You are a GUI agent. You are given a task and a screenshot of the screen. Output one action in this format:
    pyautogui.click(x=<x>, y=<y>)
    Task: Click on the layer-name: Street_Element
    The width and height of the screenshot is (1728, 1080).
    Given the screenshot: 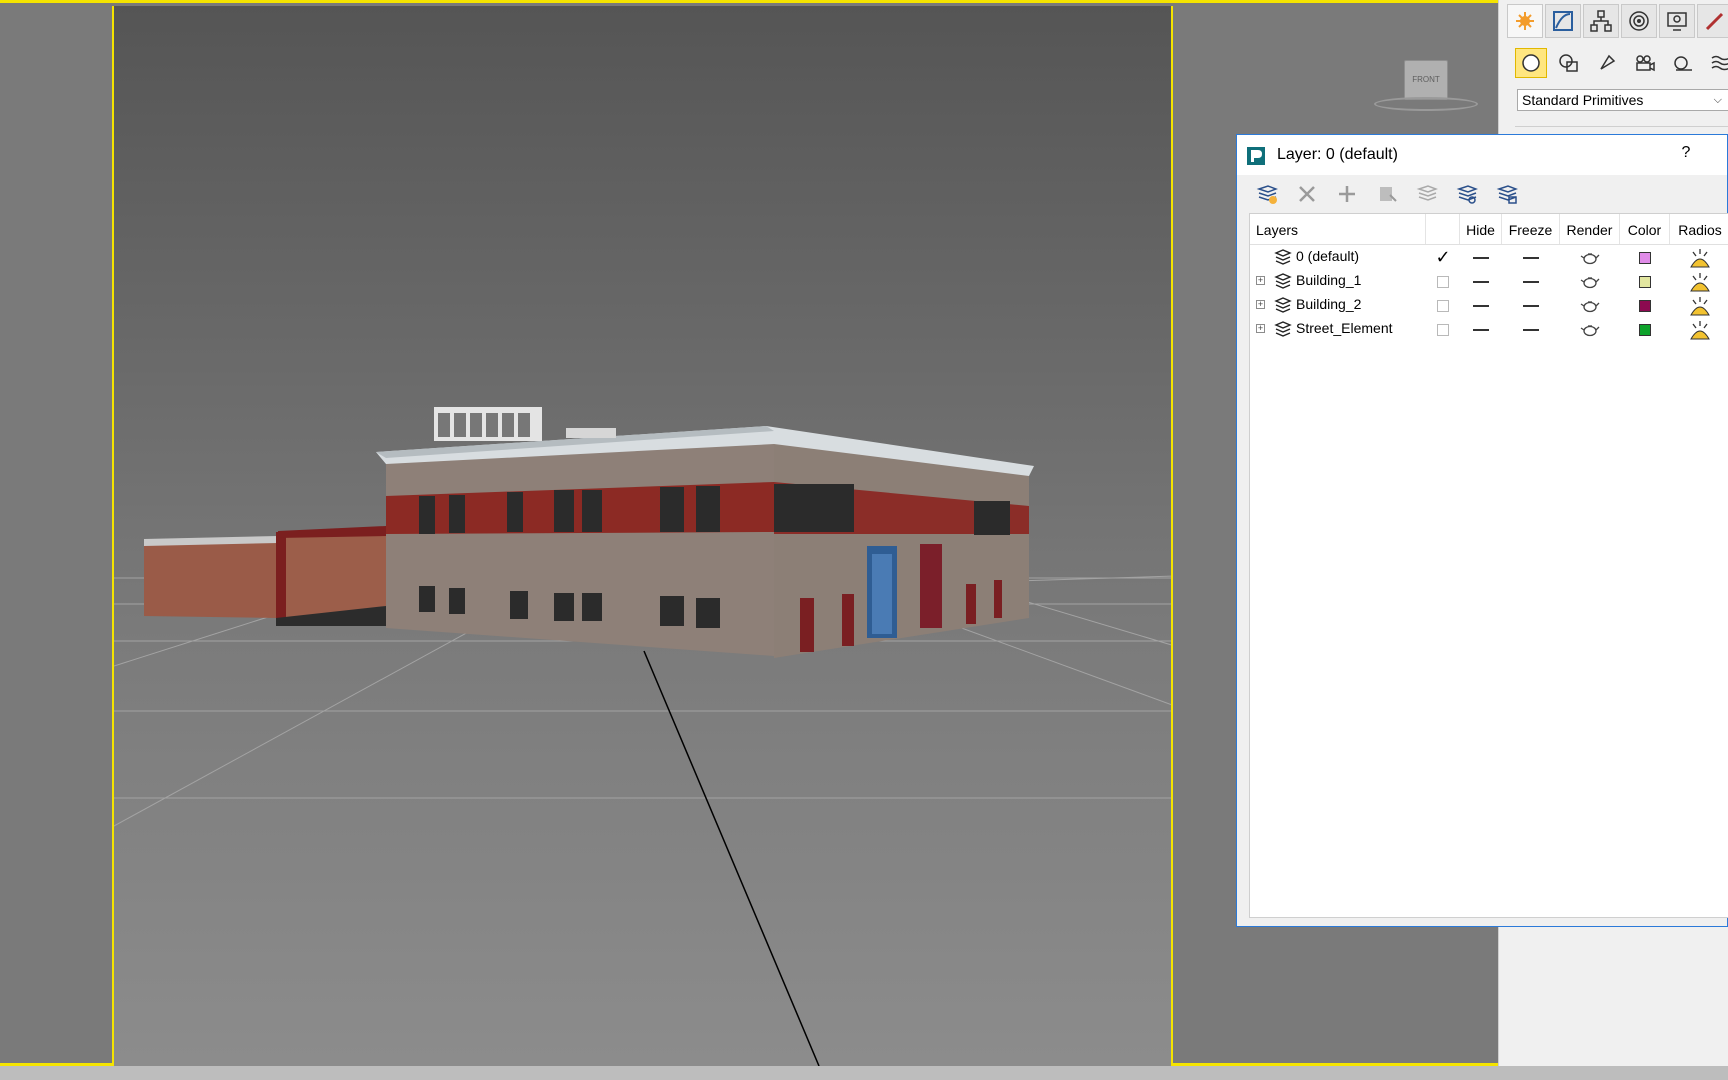 What is the action you would take?
    pyautogui.click(x=1344, y=328)
    